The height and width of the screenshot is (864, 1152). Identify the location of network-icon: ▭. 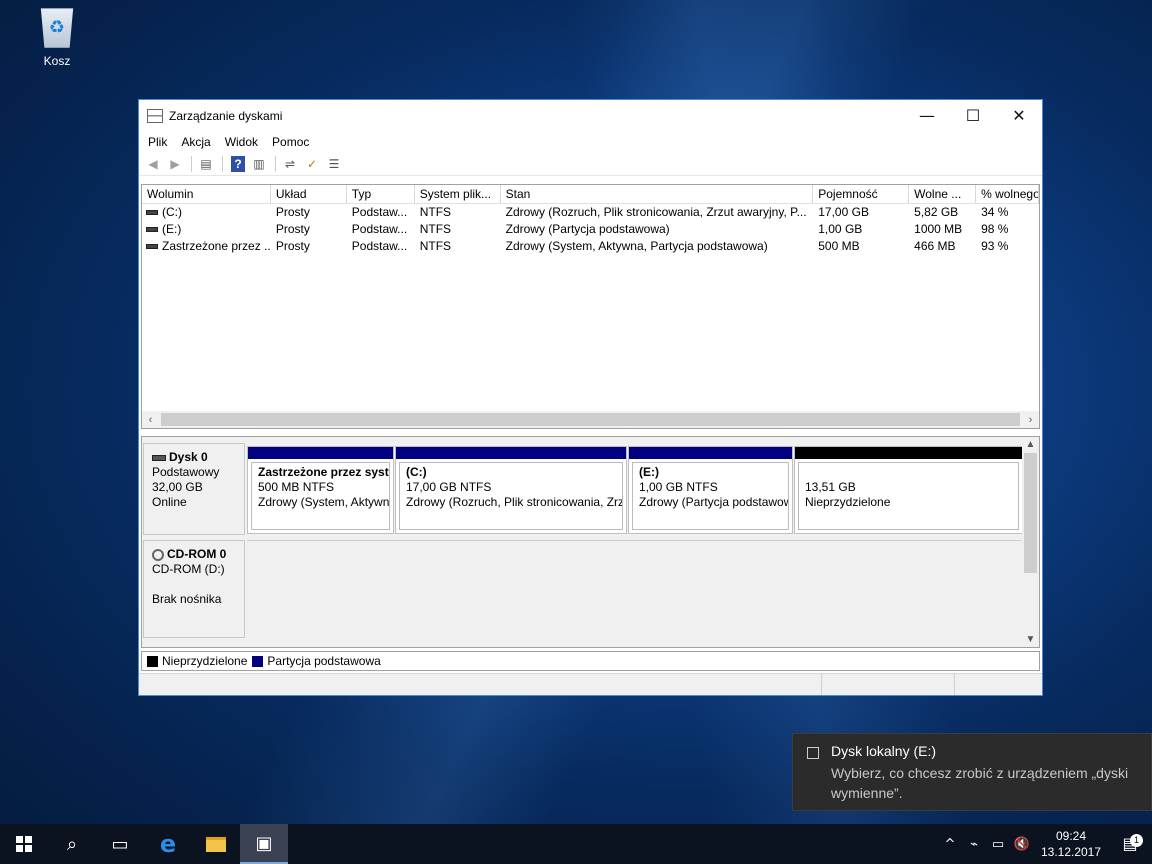
(998, 844).